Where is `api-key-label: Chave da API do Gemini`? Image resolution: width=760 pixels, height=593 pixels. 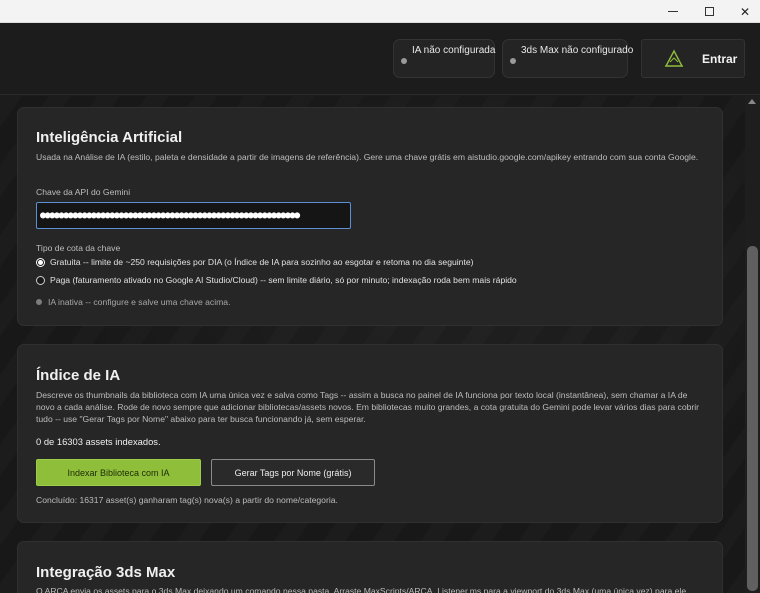
api-key-label: Chave da API do Gemini is located at coordinates (83, 192).